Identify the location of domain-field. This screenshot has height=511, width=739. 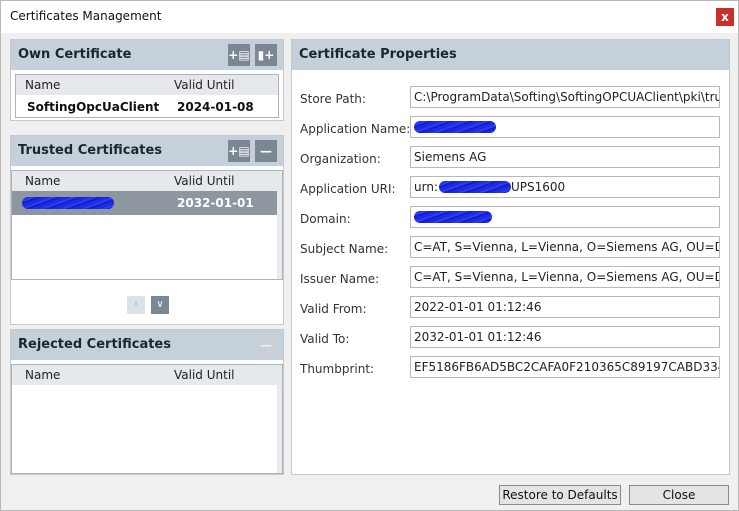
(565, 217).